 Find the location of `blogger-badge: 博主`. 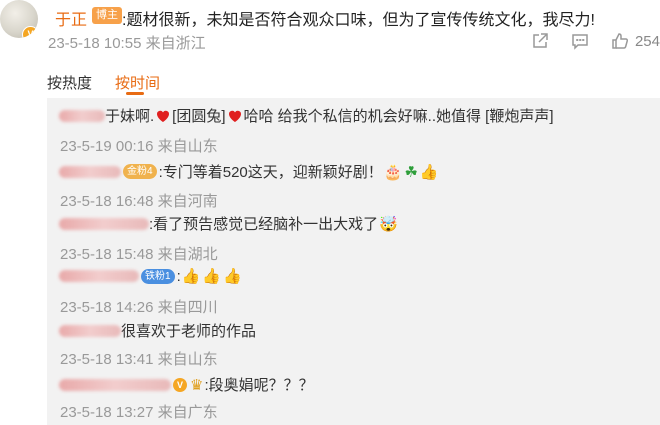

blogger-badge: 博主 is located at coordinates (107, 15).